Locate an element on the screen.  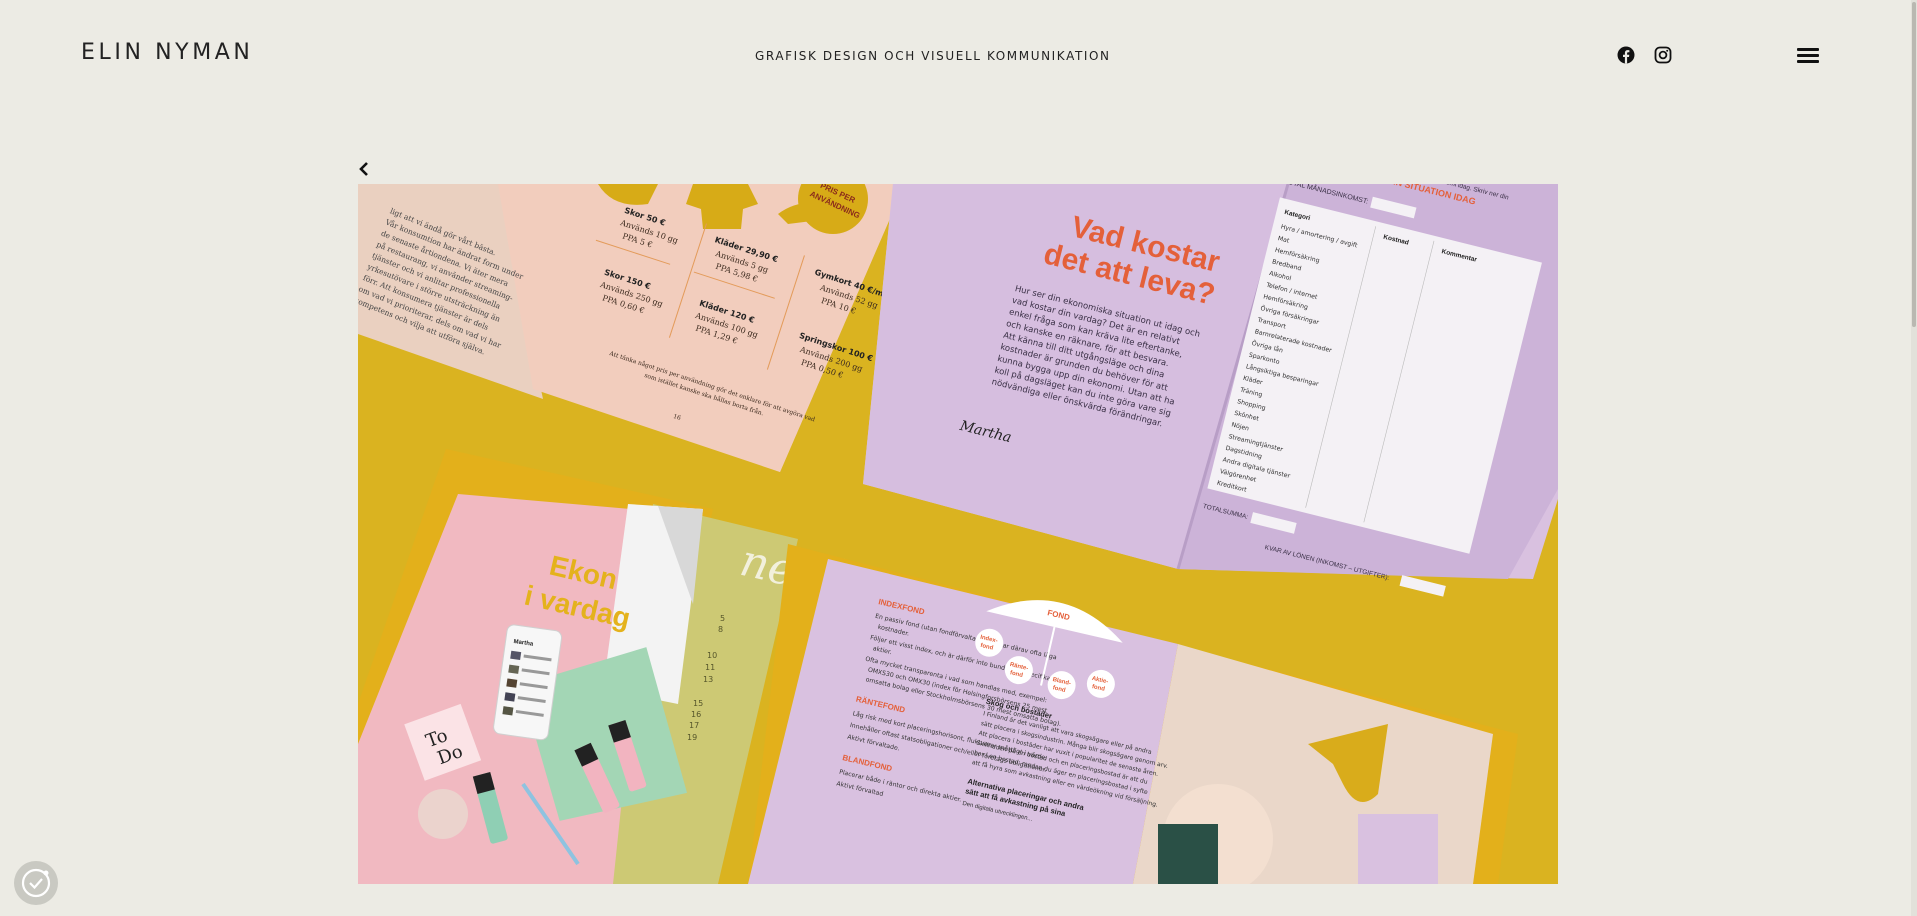
svg-text: 13 is located at coordinates (708, 679).